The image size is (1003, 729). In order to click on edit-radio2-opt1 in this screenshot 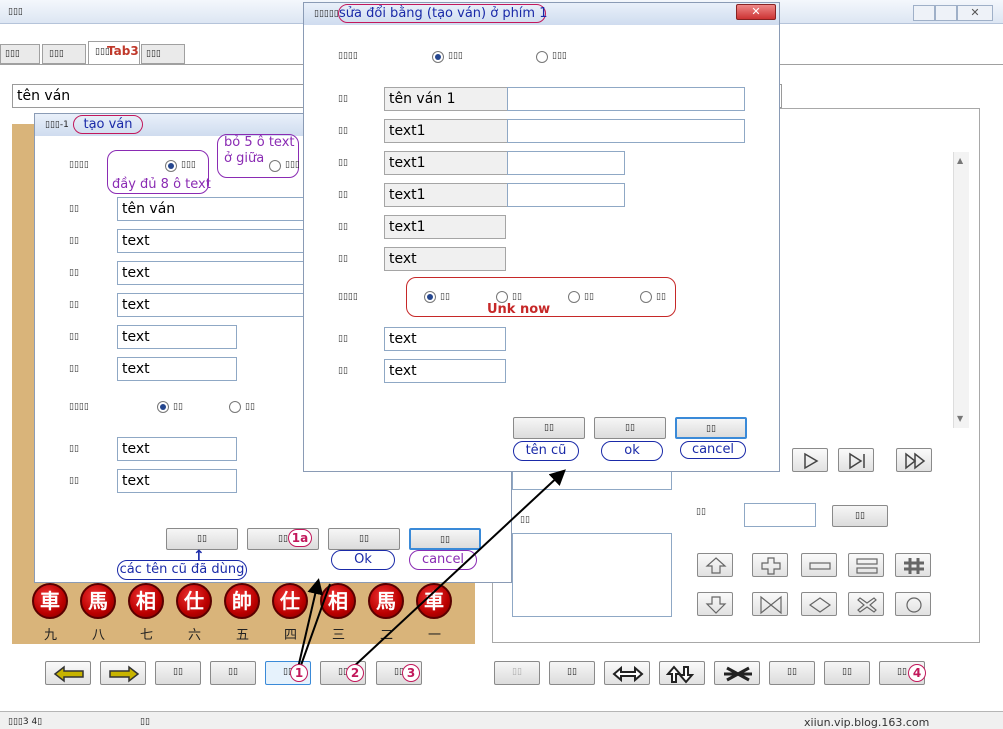, I will do `click(430, 297)`.